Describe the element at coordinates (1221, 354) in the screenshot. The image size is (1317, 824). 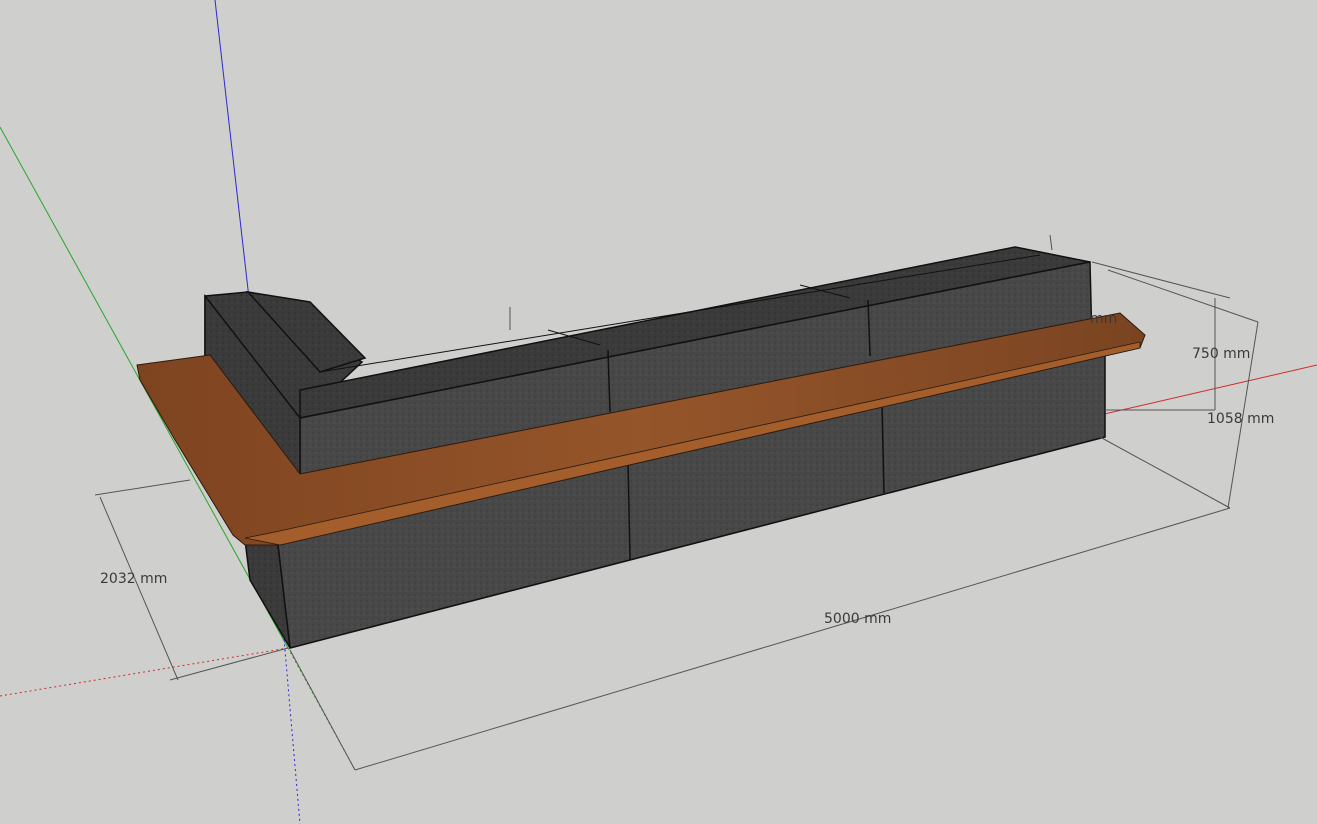
I see `counter-height-dimension-label: 750 mm` at that location.